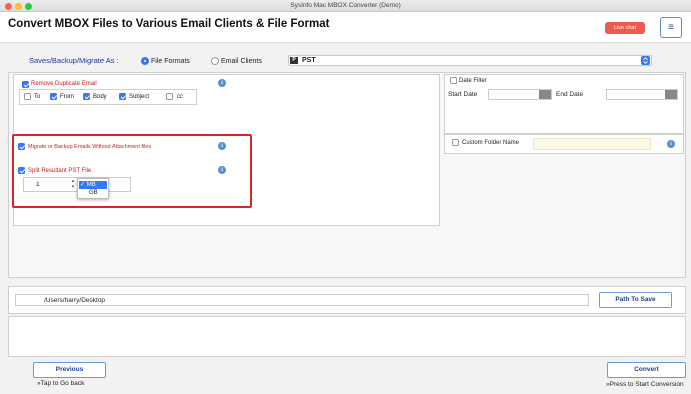  Describe the element at coordinates (215, 61) in the screenshot. I see `email-clients-radio` at that location.